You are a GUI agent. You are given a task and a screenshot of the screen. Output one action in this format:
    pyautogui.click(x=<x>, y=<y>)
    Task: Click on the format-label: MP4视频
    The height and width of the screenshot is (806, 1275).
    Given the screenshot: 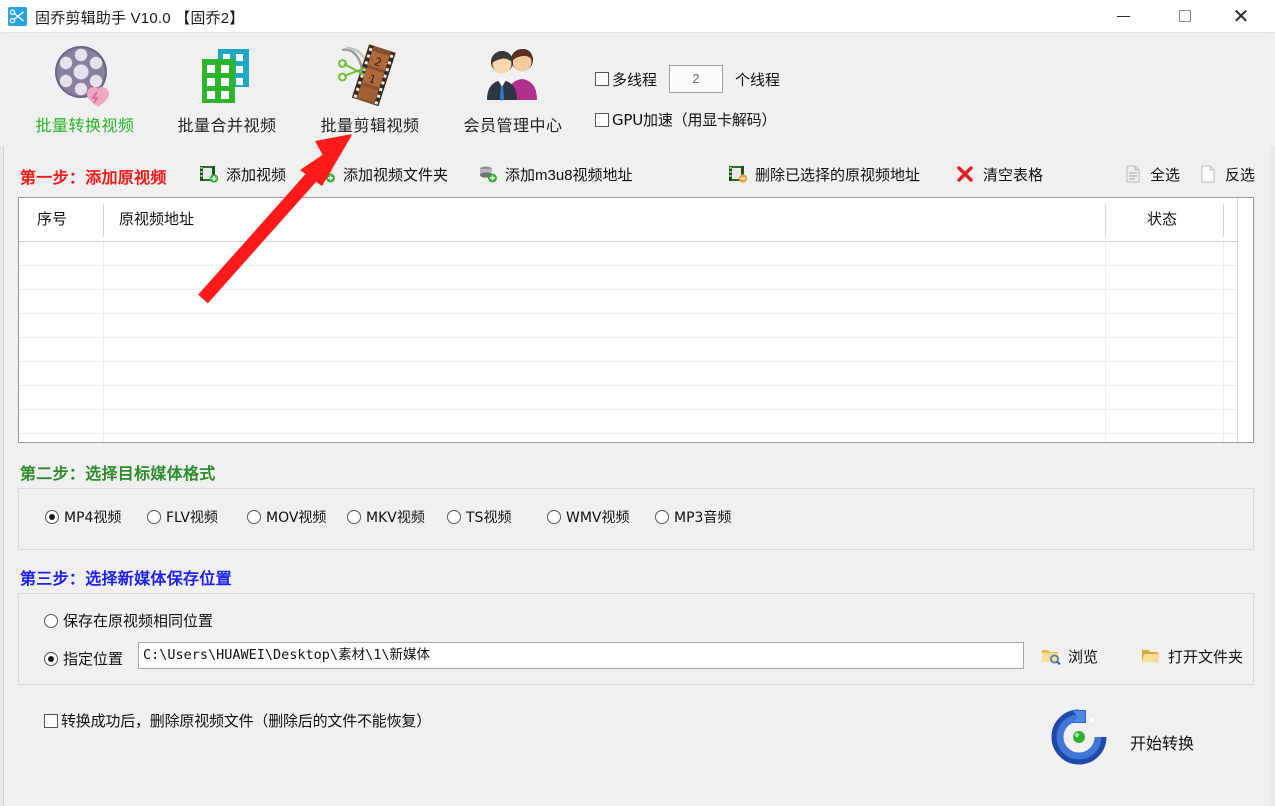 What is the action you would take?
    pyautogui.click(x=93, y=518)
    